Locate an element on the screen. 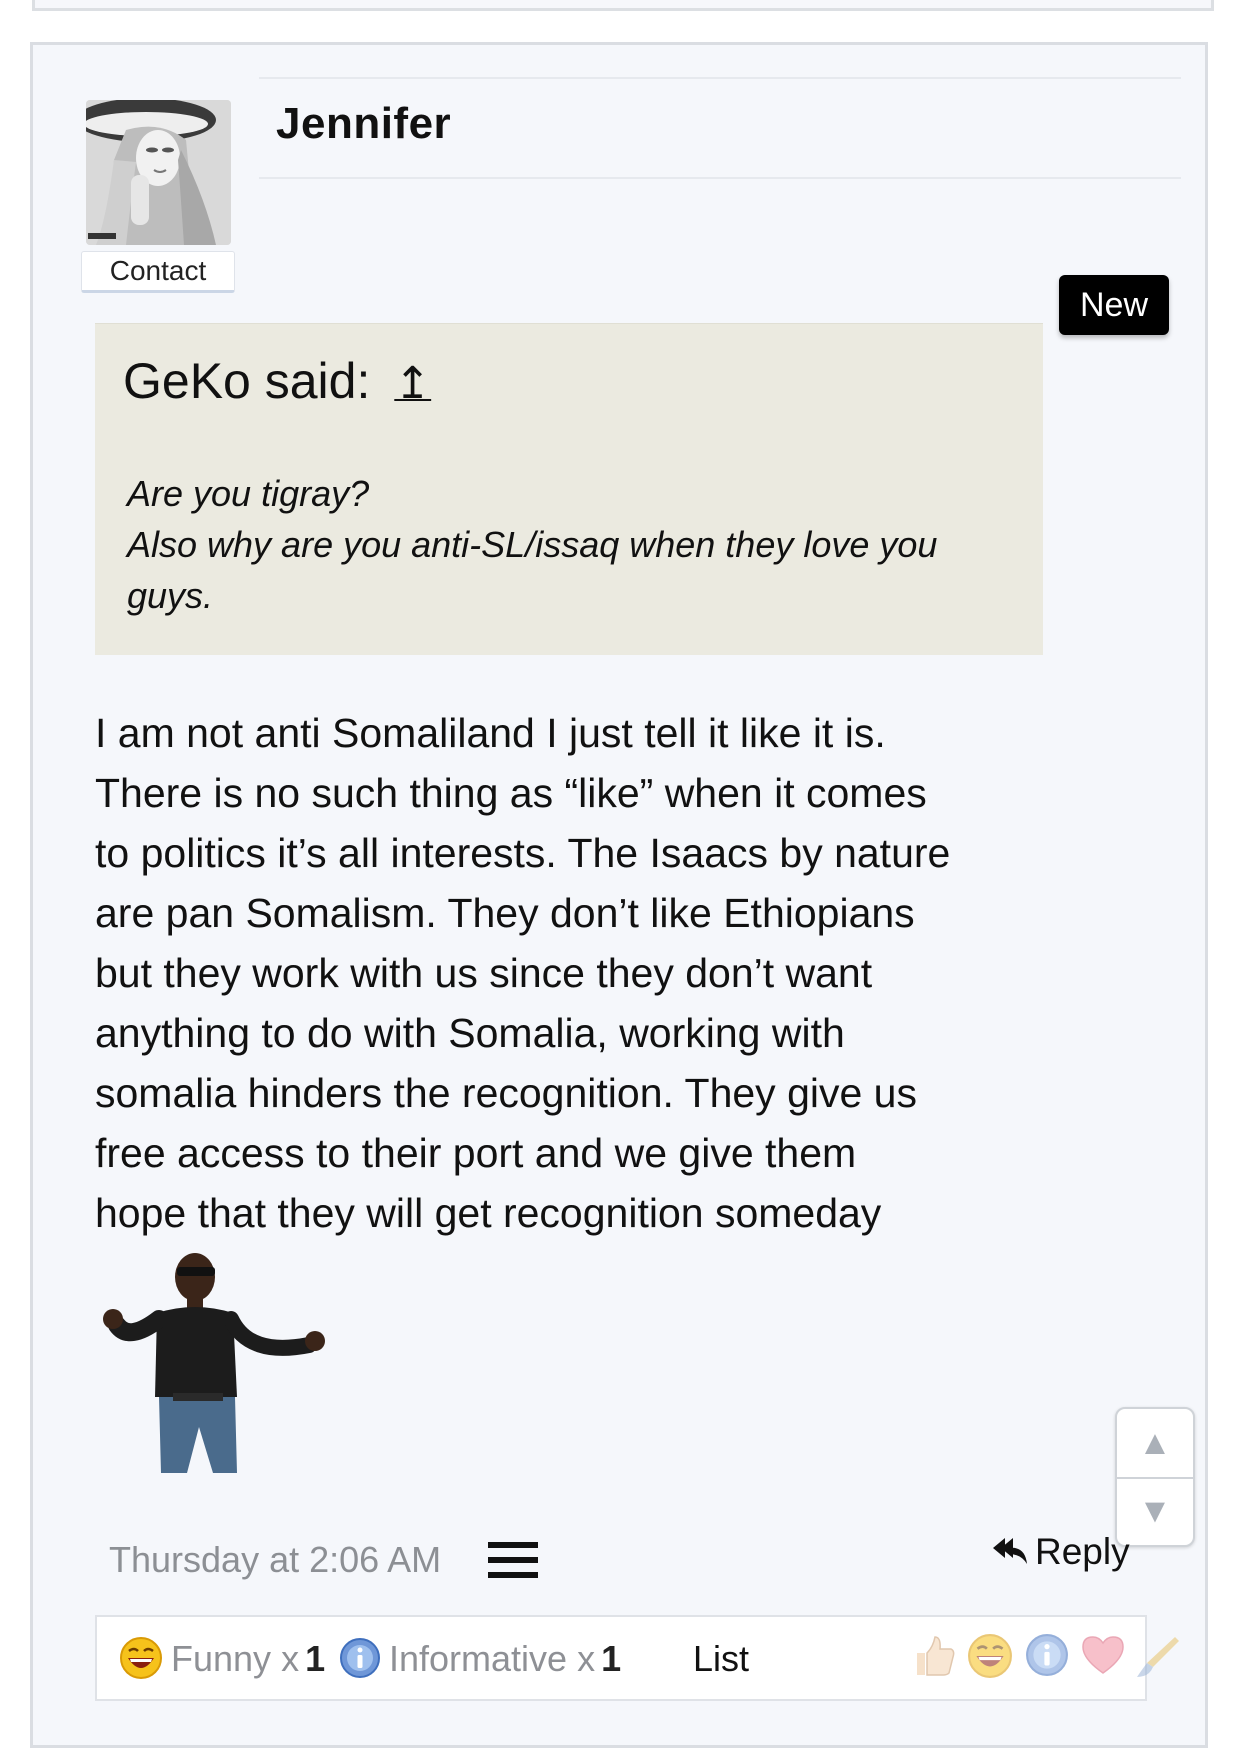  reaction-funny-label: Funny is located at coordinates (221, 1658).